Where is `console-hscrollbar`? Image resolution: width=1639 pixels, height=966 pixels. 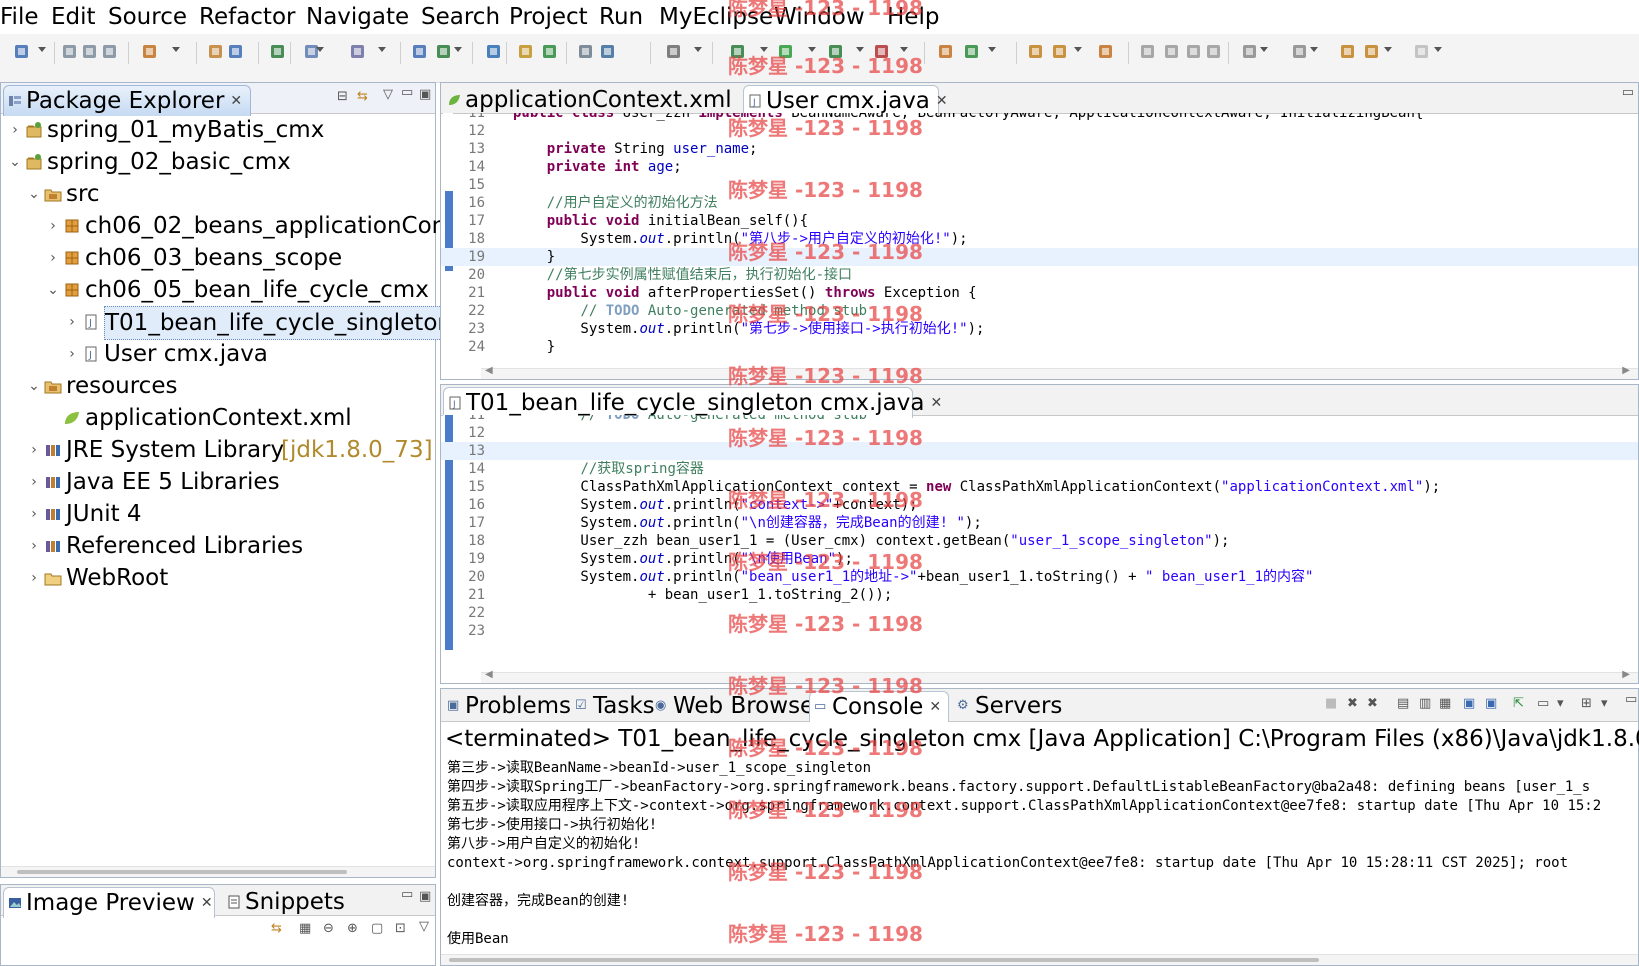 console-hscrollbar is located at coordinates (1039, 959).